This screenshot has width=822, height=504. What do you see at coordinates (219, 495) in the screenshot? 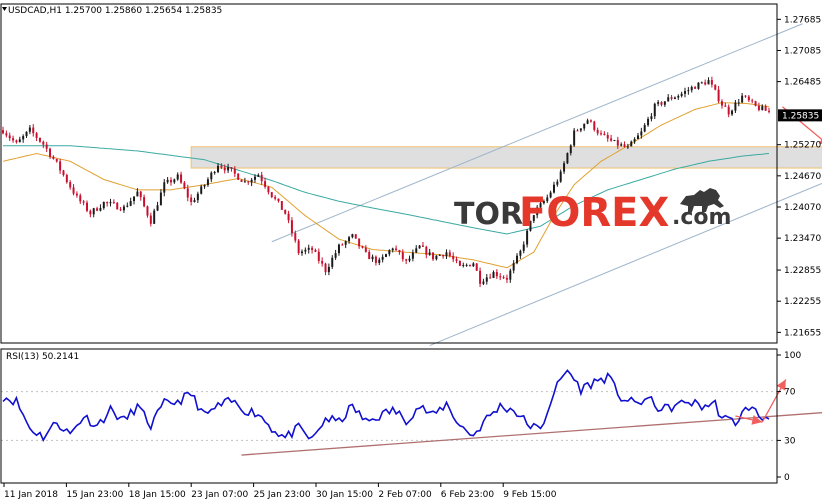
I see `time-tick-label: 23 Jan 07:00` at bounding box center [219, 495].